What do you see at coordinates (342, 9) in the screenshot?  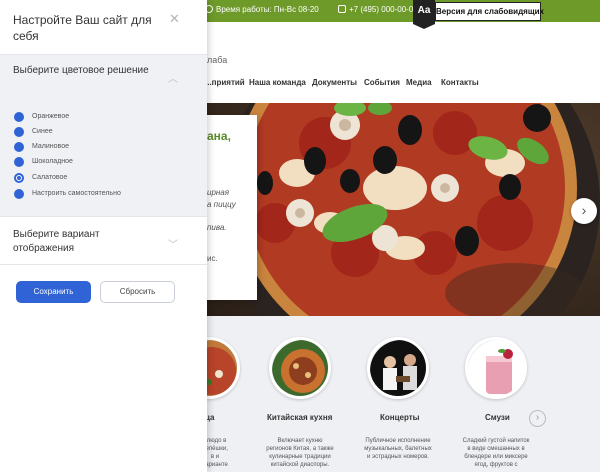 I see `phone-icon` at bounding box center [342, 9].